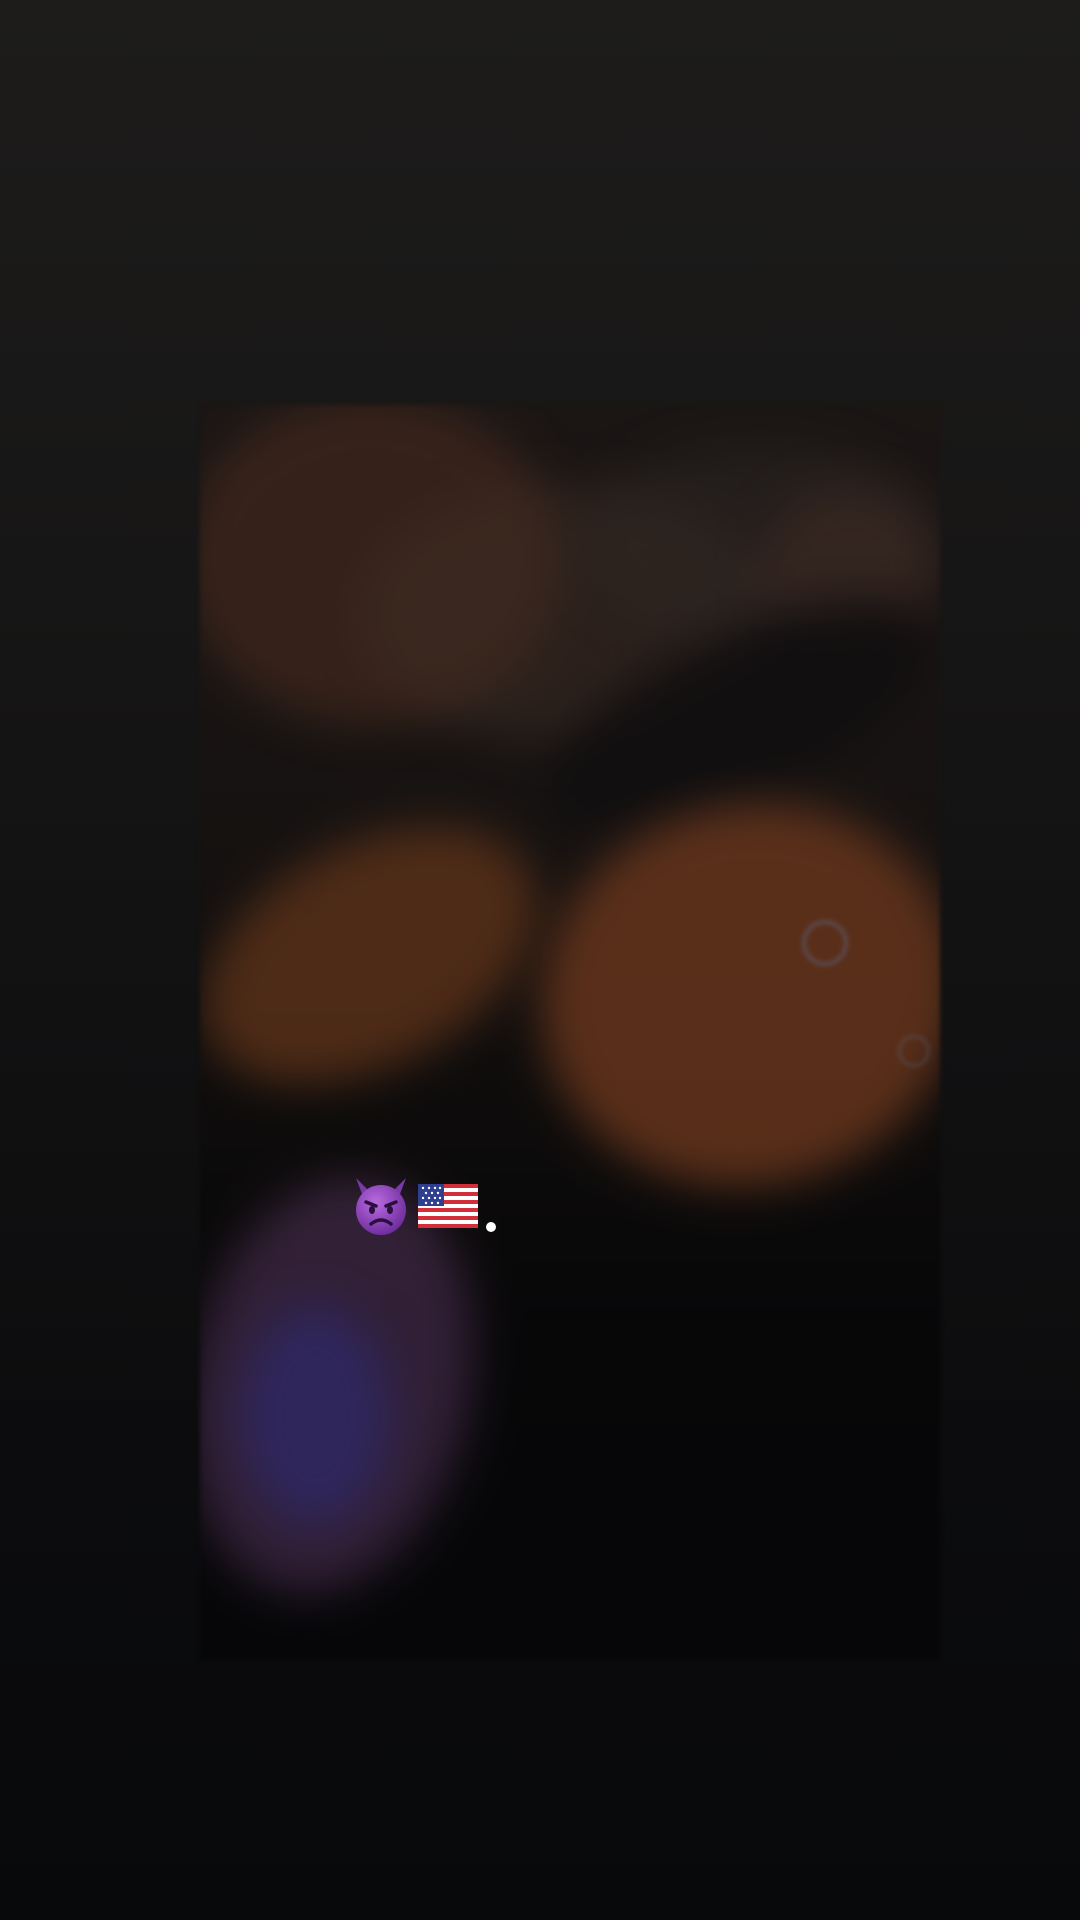  I want to click on emoji-caption, so click(422, 1205).